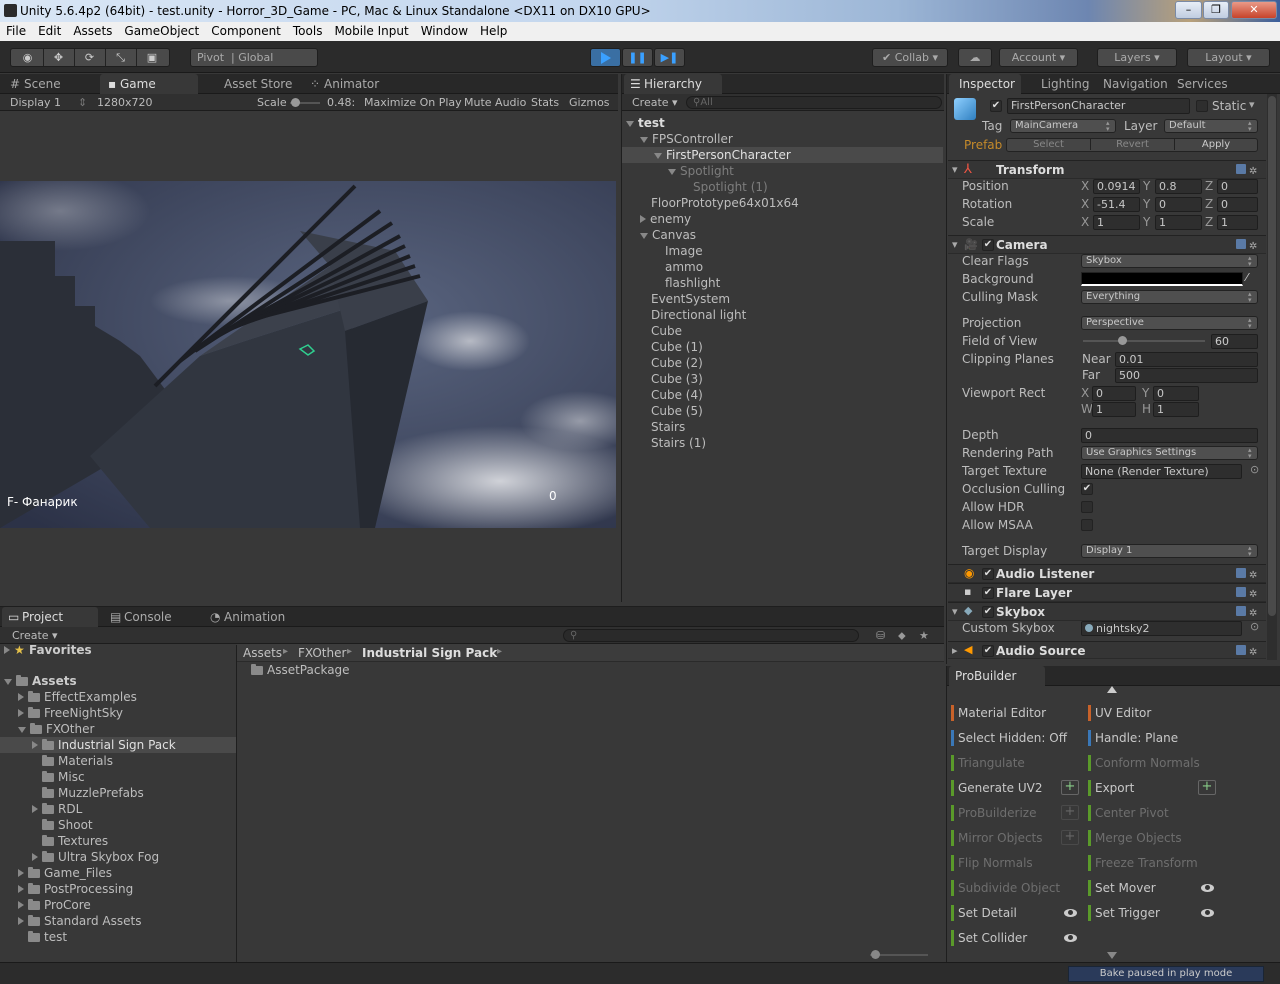 Image resolution: width=1280 pixels, height=984 pixels. I want to click on object-picker-icon: ⊙, so click(1254, 469).